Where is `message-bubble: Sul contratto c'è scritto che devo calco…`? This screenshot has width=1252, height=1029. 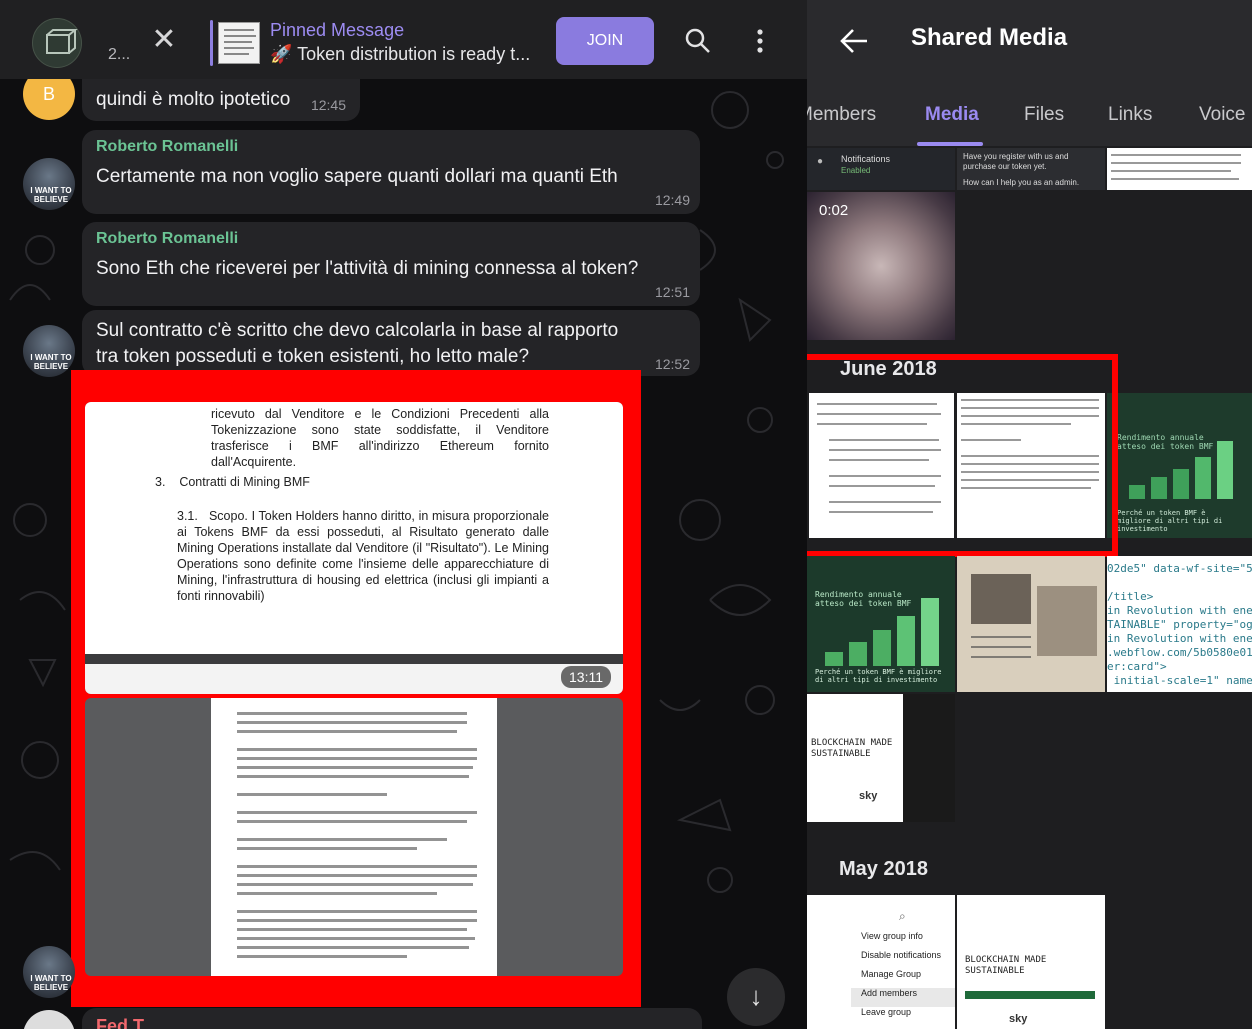
message-bubble: Sul contratto c'è scritto che devo calco… is located at coordinates (391, 343).